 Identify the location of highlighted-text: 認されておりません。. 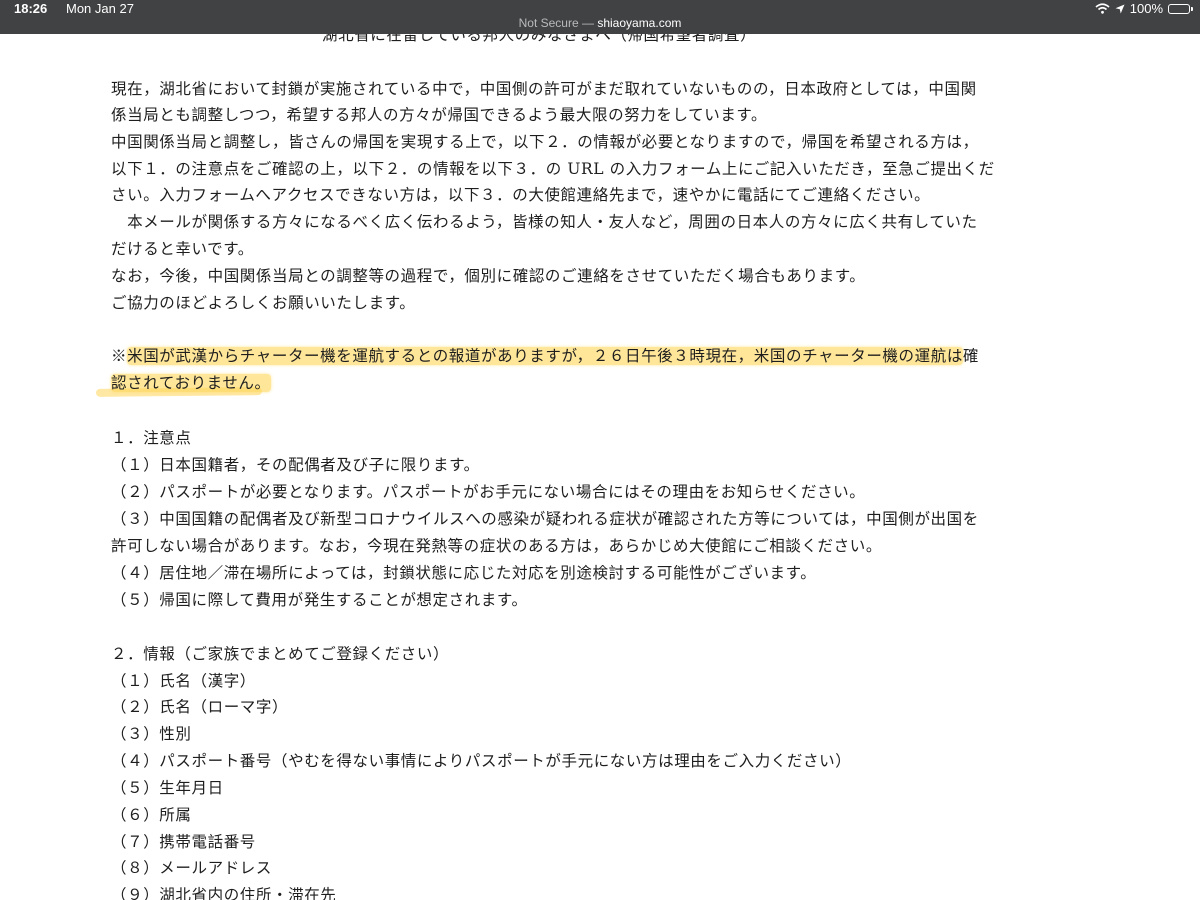
(191, 383).